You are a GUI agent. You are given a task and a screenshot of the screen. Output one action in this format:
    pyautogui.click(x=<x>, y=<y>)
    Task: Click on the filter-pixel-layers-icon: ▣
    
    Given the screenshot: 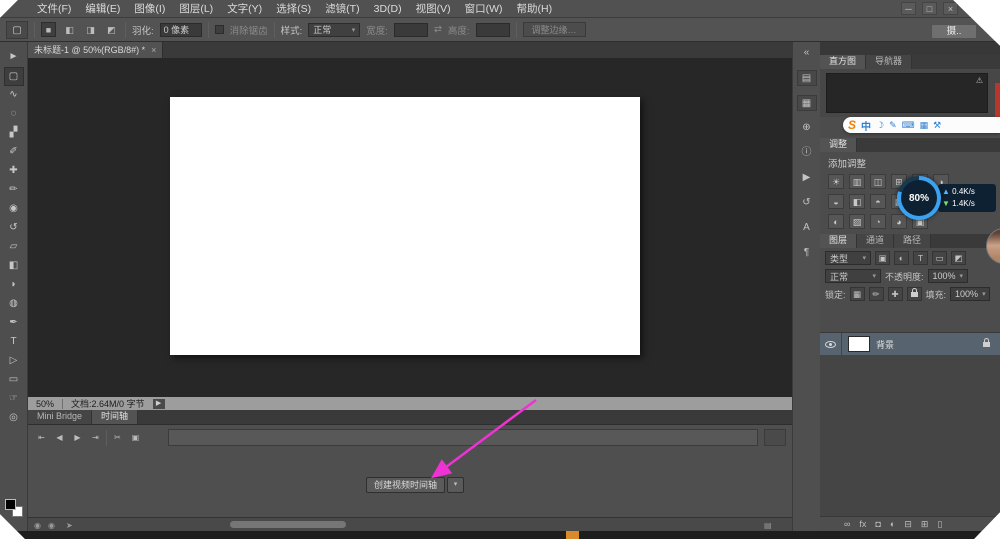 What is the action you would take?
    pyautogui.click(x=882, y=258)
    